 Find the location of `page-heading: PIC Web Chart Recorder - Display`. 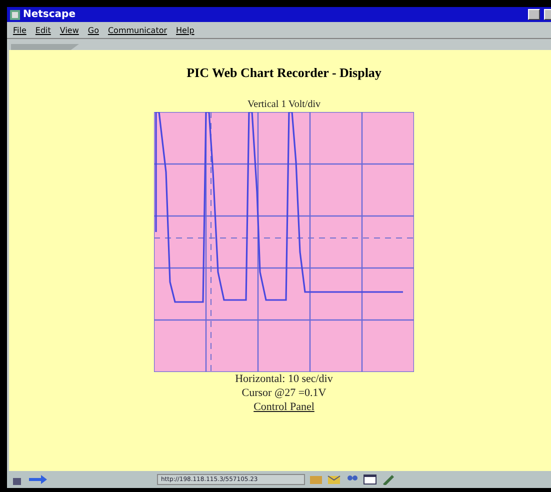

page-heading: PIC Web Chart Recorder - Display is located at coordinates (284, 73).